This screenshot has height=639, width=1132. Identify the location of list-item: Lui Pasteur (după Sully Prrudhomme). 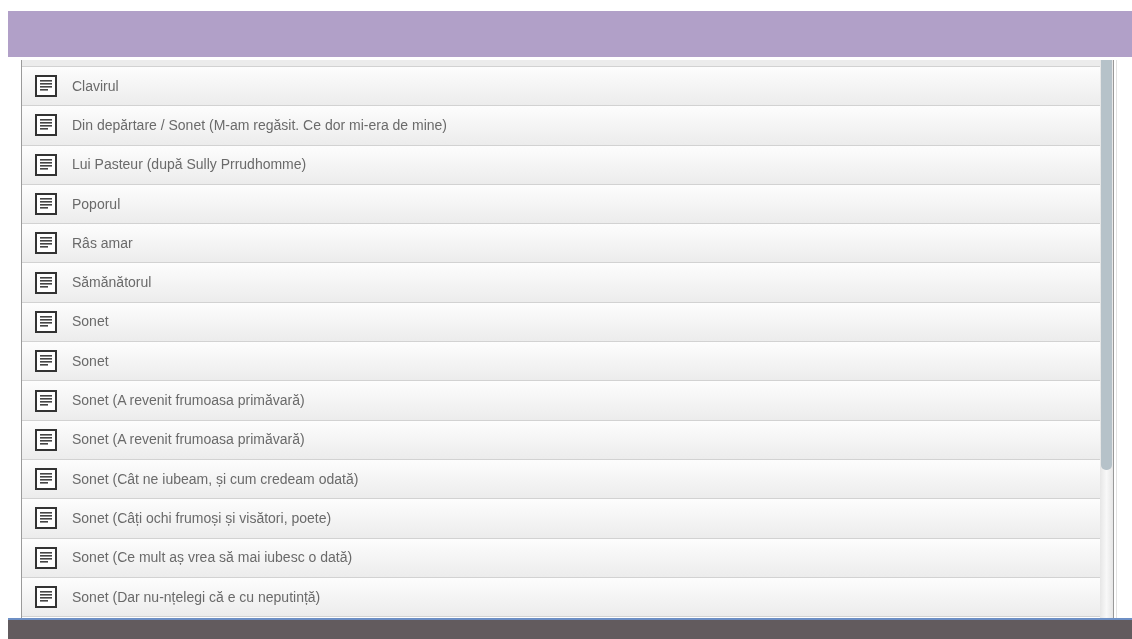
(561, 165).